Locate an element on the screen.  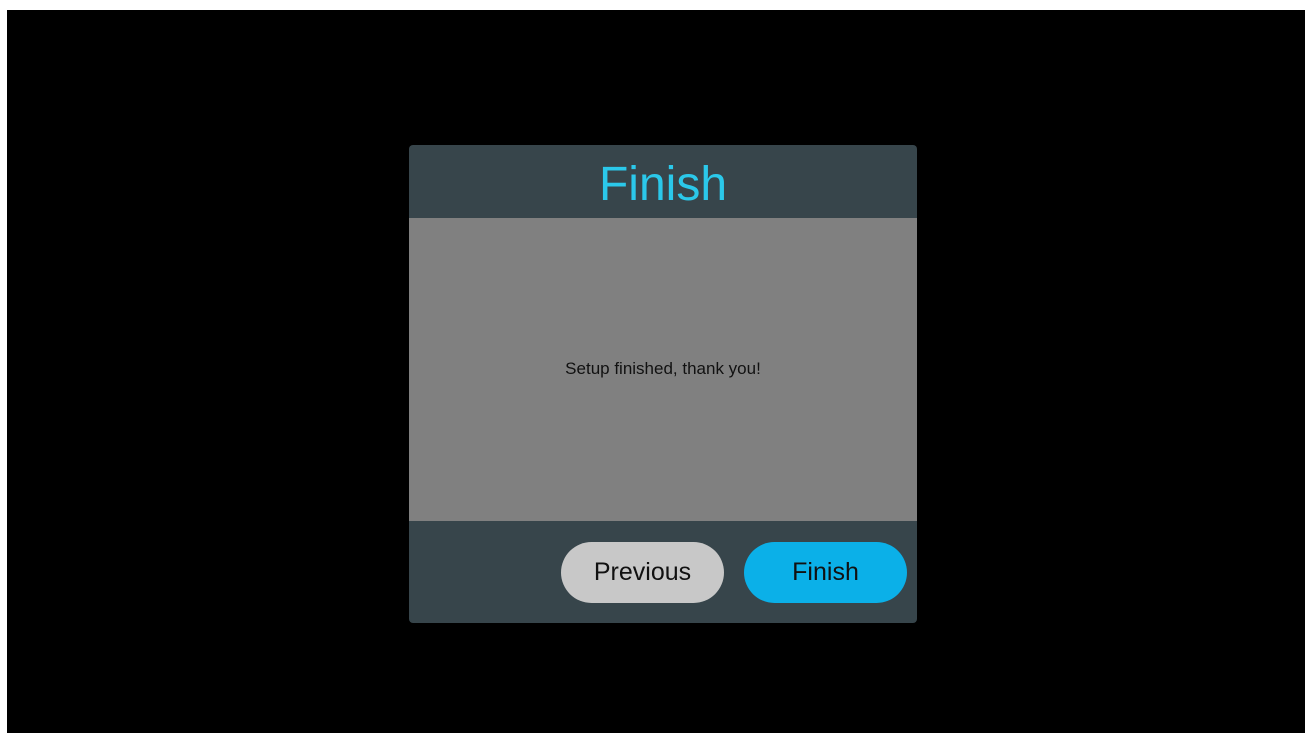
previous-button: Previous is located at coordinates (642, 572).